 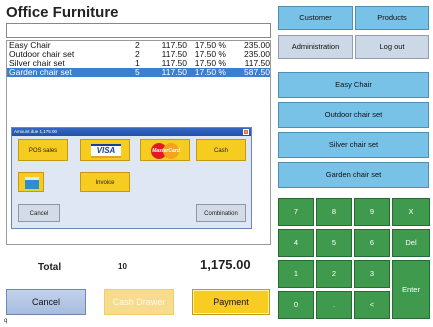 What do you see at coordinates (315, 47) in the screenshot?
I see `administration-button: Administration` at bounding box center [315, 47].